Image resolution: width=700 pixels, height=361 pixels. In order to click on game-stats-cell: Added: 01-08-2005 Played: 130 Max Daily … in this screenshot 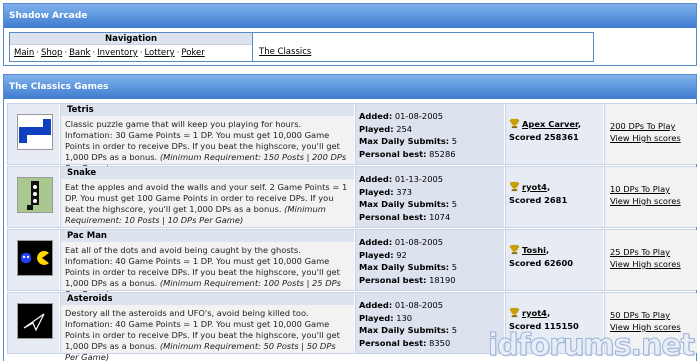, I will do `click(429, 323)`.